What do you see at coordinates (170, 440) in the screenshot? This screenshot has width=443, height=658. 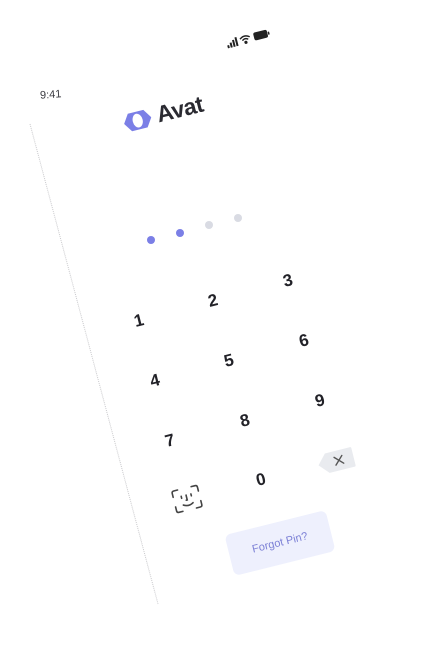 I see `key-7: 7` at bounding box center [170, 440].